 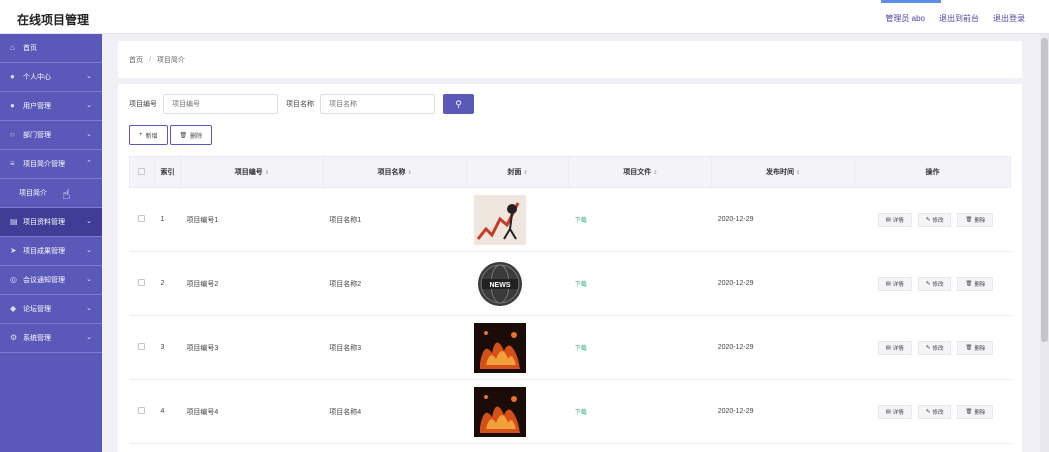 I want to click on sidebar-item-dept: ○ 部门管理 ⌄, so click(x=51, y=135).